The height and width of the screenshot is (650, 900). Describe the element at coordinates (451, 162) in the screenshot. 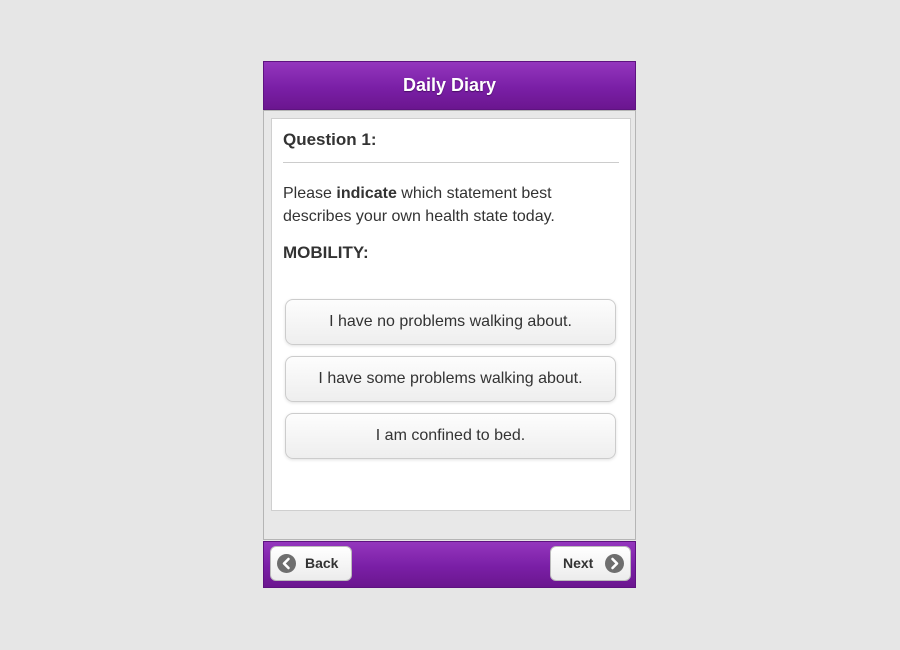

I see `divider` at that location.